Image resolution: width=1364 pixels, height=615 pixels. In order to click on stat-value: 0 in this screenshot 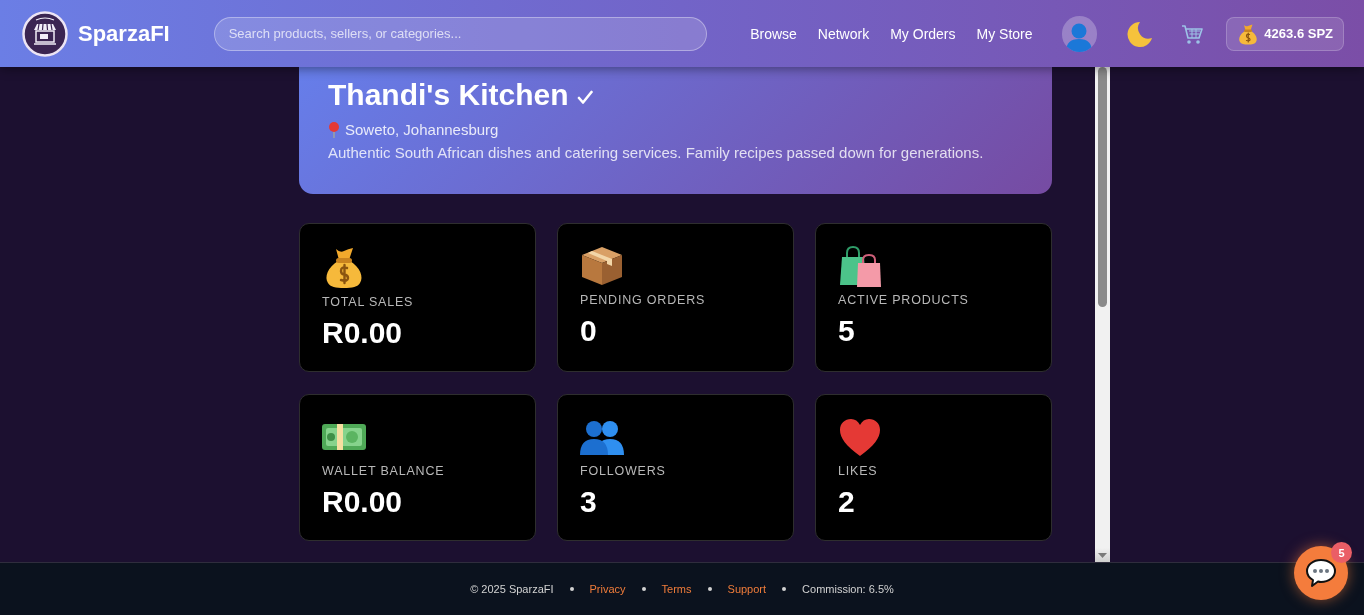, I will do `click(588, 331)`.